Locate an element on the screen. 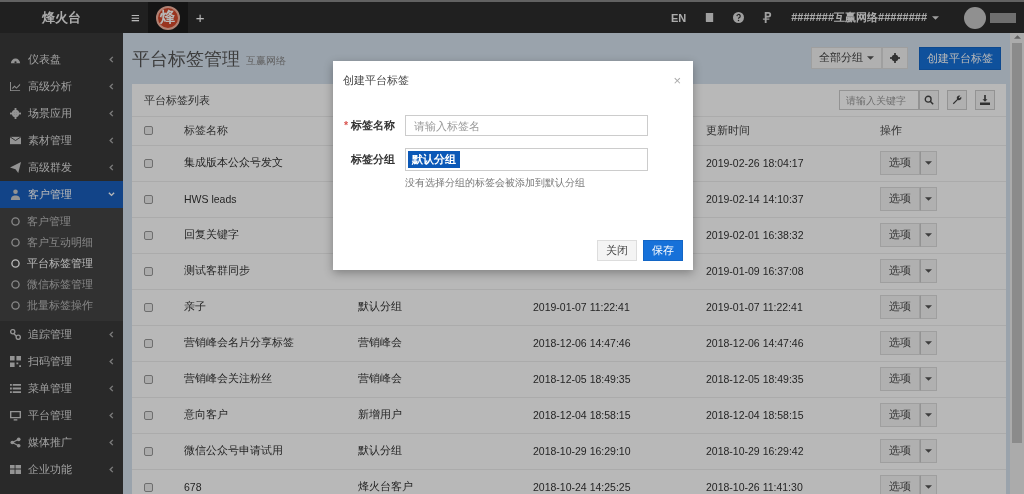 This screenshot has width=1024, height=494. language-link: EN is located at coordinates (678, 17).